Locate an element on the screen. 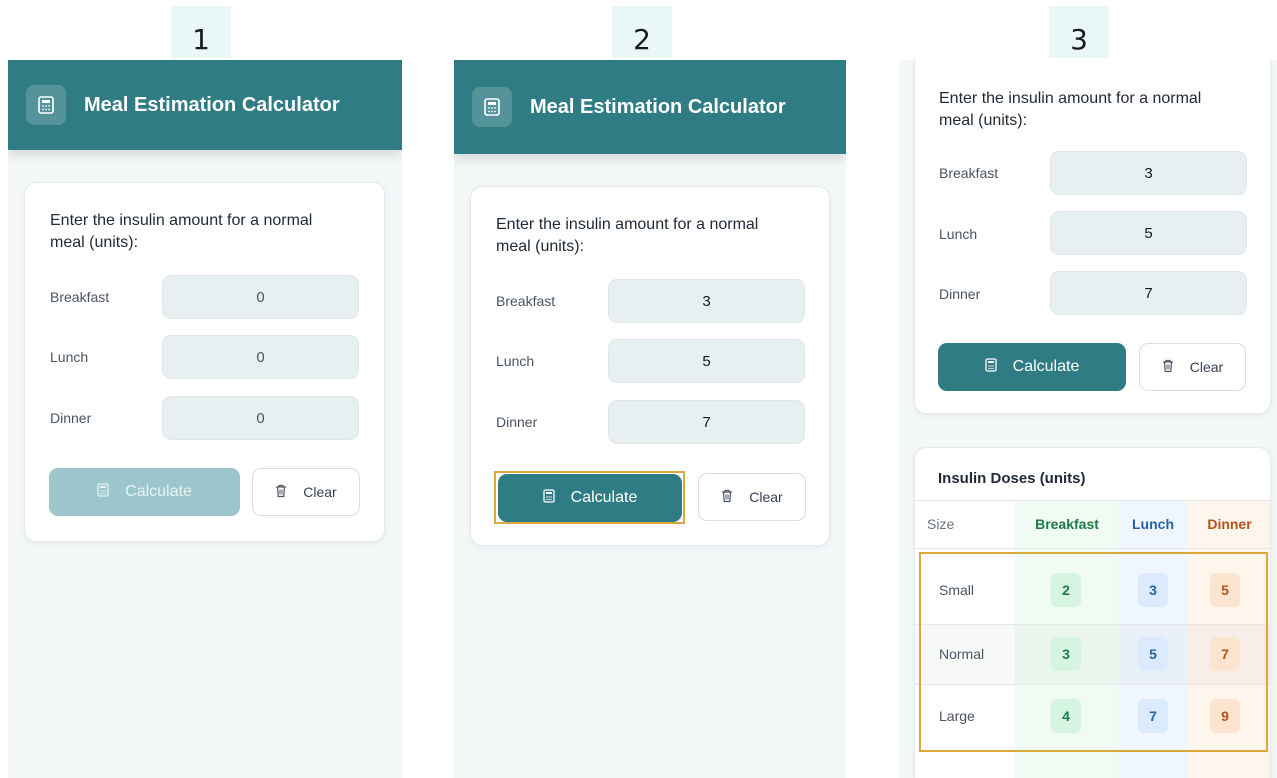  results-highlight is located at coordinates (1093, 652).